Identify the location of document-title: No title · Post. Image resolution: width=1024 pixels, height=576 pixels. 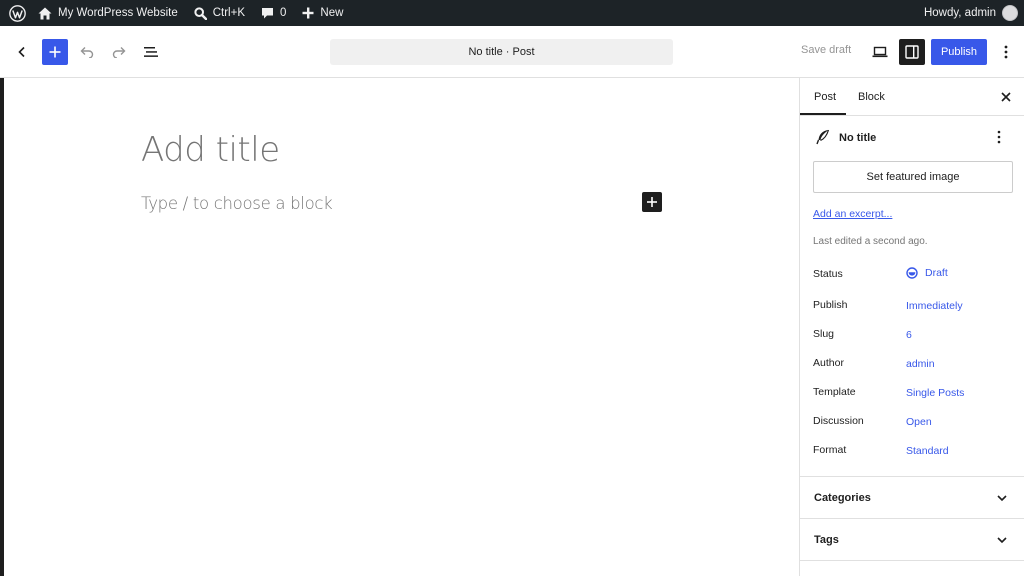
(501, 52).